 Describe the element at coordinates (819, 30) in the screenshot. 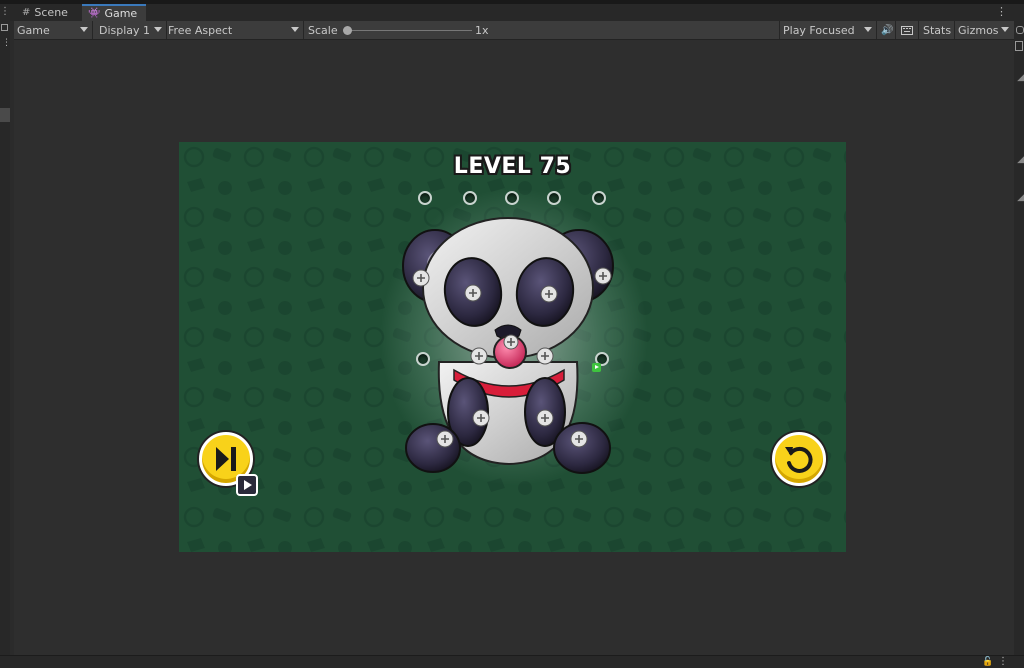

I see `play-mode-select-label: Play Focused` at that location.